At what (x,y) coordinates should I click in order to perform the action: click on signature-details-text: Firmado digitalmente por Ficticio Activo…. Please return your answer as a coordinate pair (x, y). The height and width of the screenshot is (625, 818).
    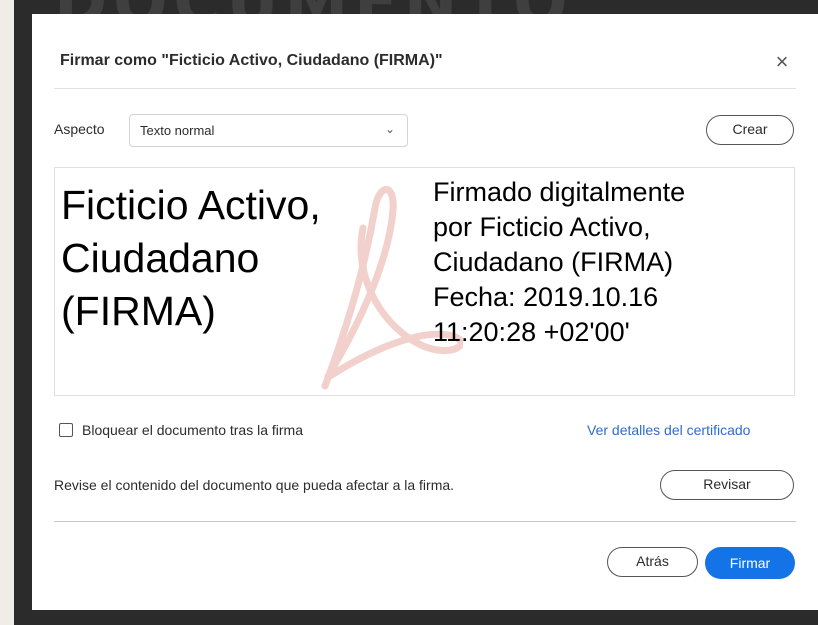
    Looking at the image, I should click on (559, 262).